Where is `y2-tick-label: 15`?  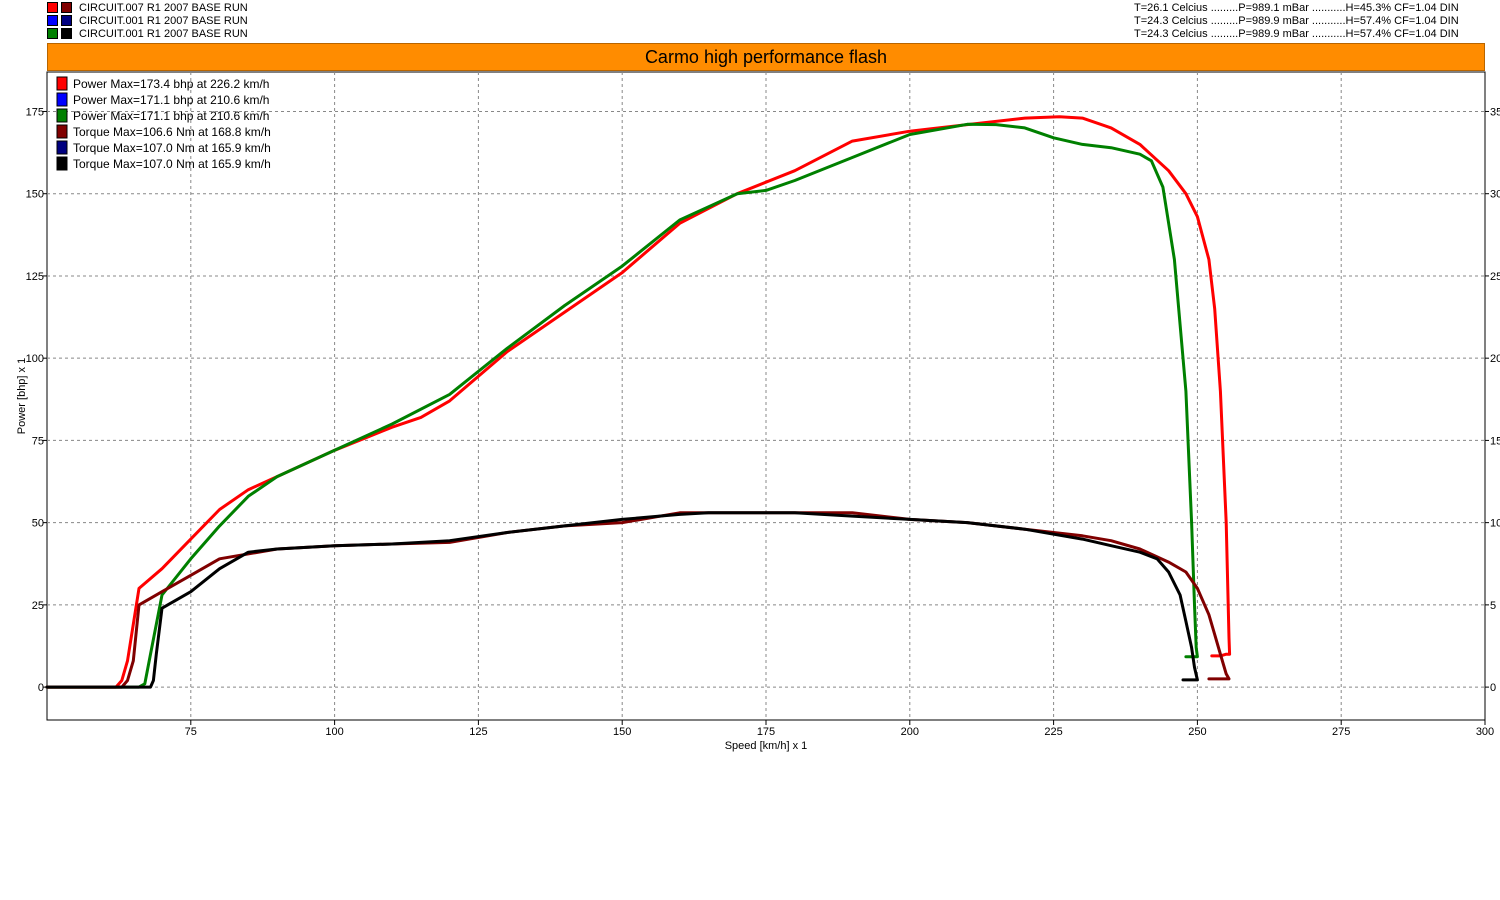
y2-tick-label: 15 is located at coordinates (1495, 441).